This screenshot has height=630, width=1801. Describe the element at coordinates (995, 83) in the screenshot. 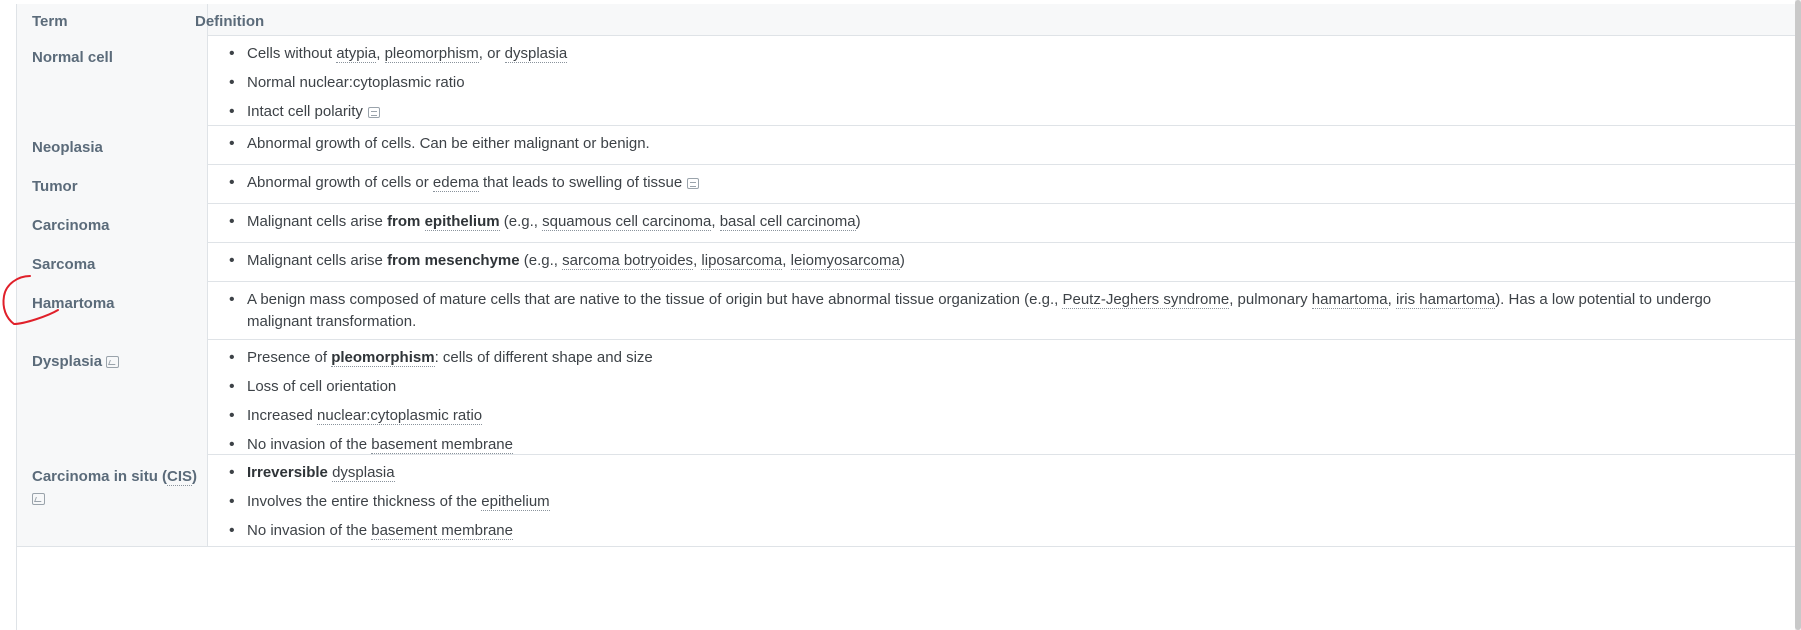

I see `list-item: Normal nuclear:cytoplasmic ratio` at that location.